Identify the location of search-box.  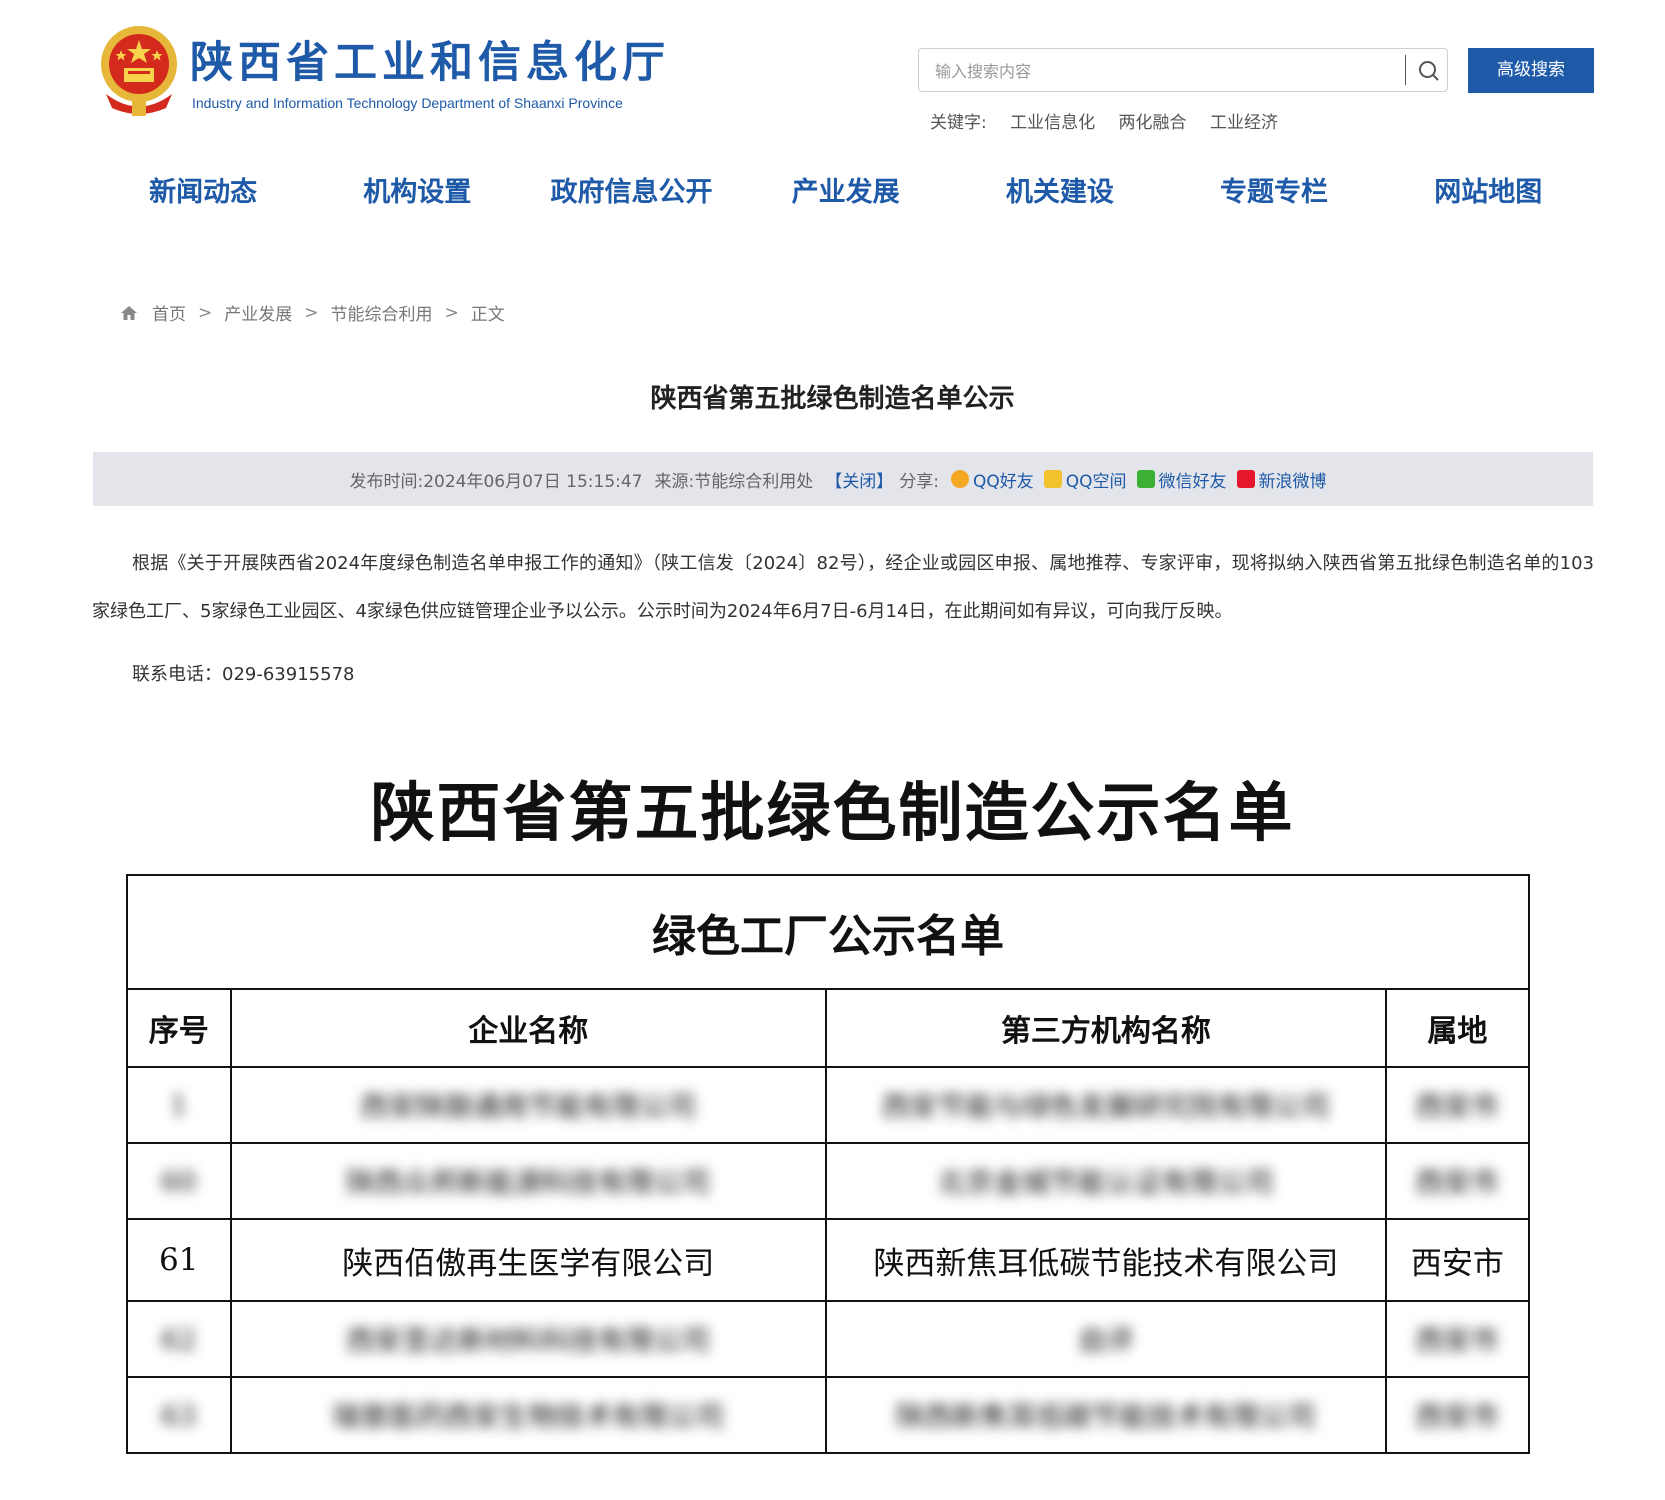
(1183, 70).